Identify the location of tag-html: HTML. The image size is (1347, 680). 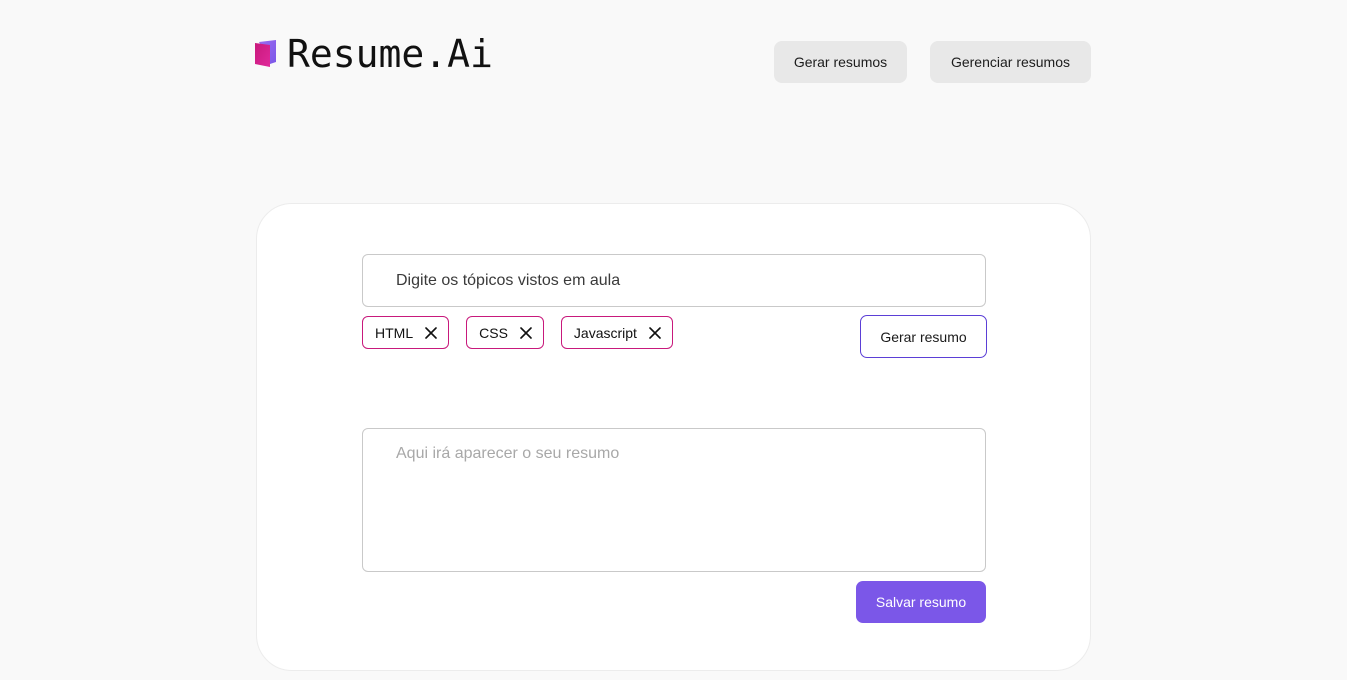
(406, 332).